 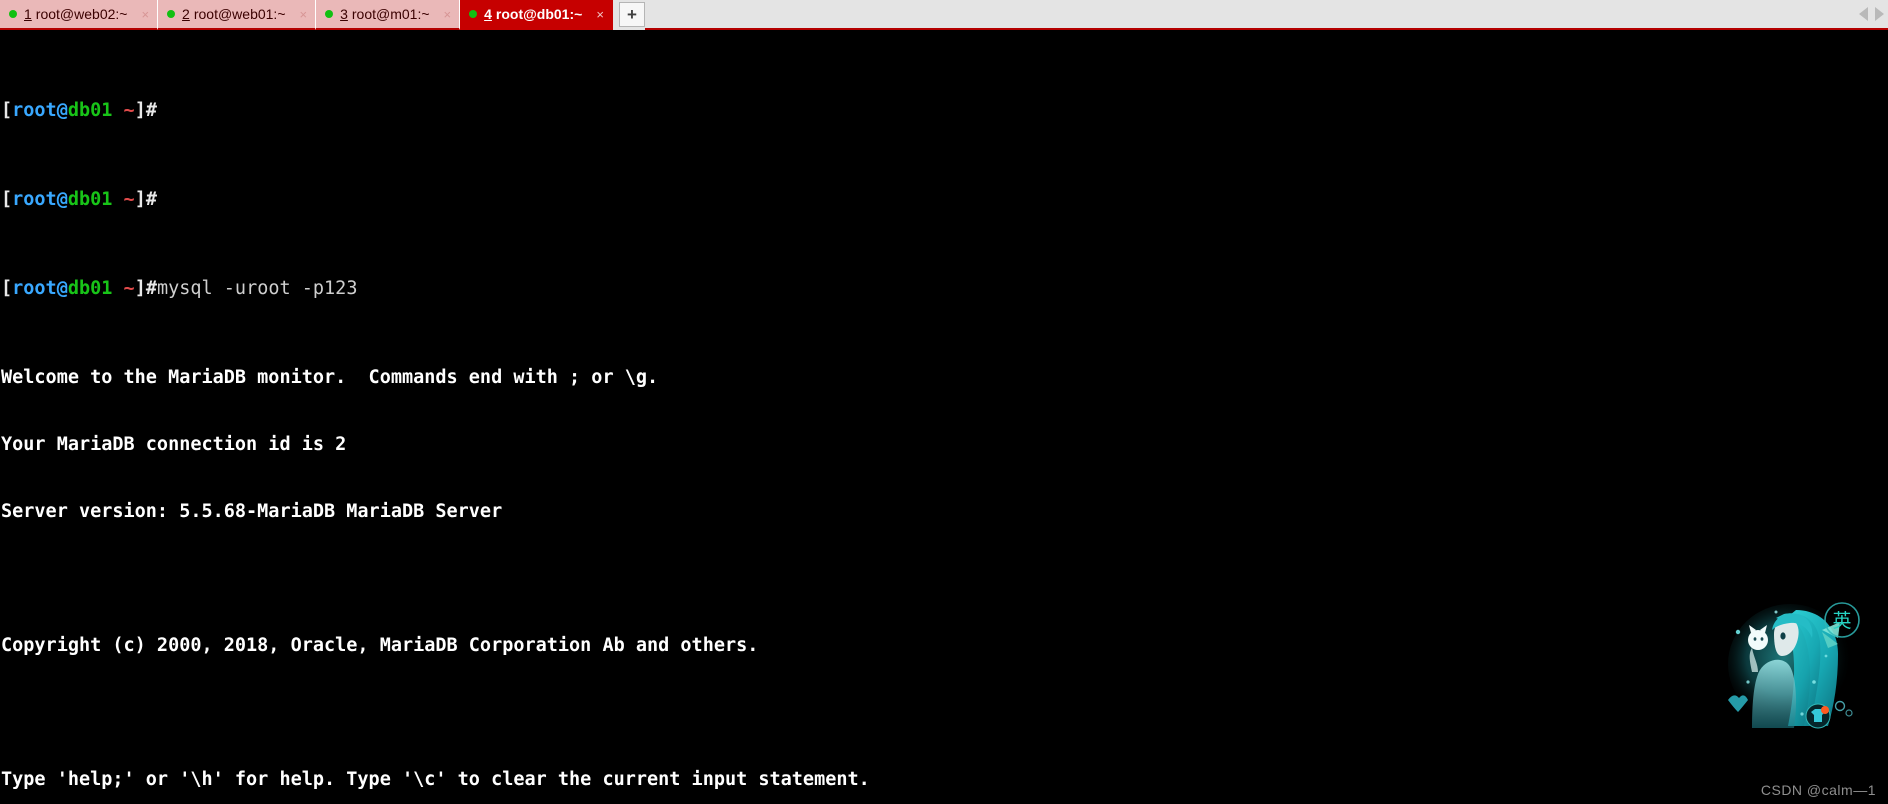 I want to click on new-tab-button: +, so click(x=631, y=14).